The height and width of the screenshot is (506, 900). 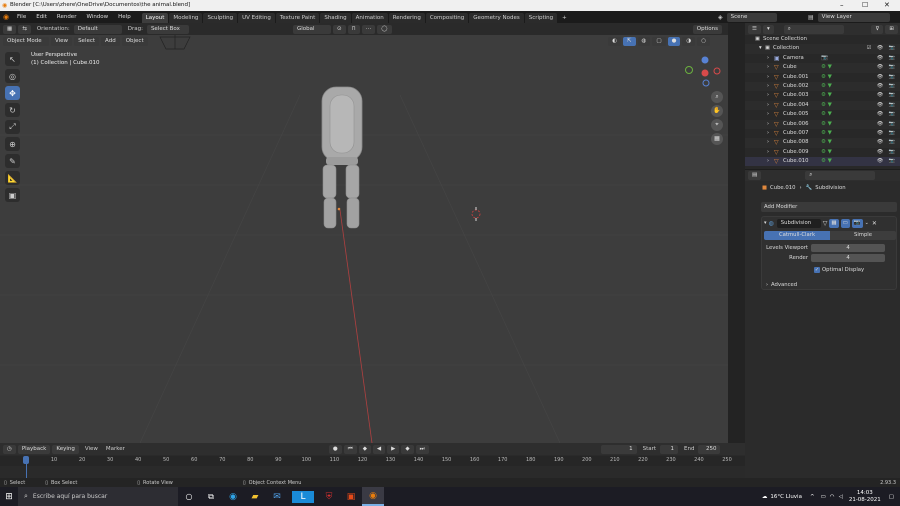 What do you see at coordinates (825, 223) in the screenshot?
I see `editmode-toggle-icon: ▽` at bounding box center [825, 223].